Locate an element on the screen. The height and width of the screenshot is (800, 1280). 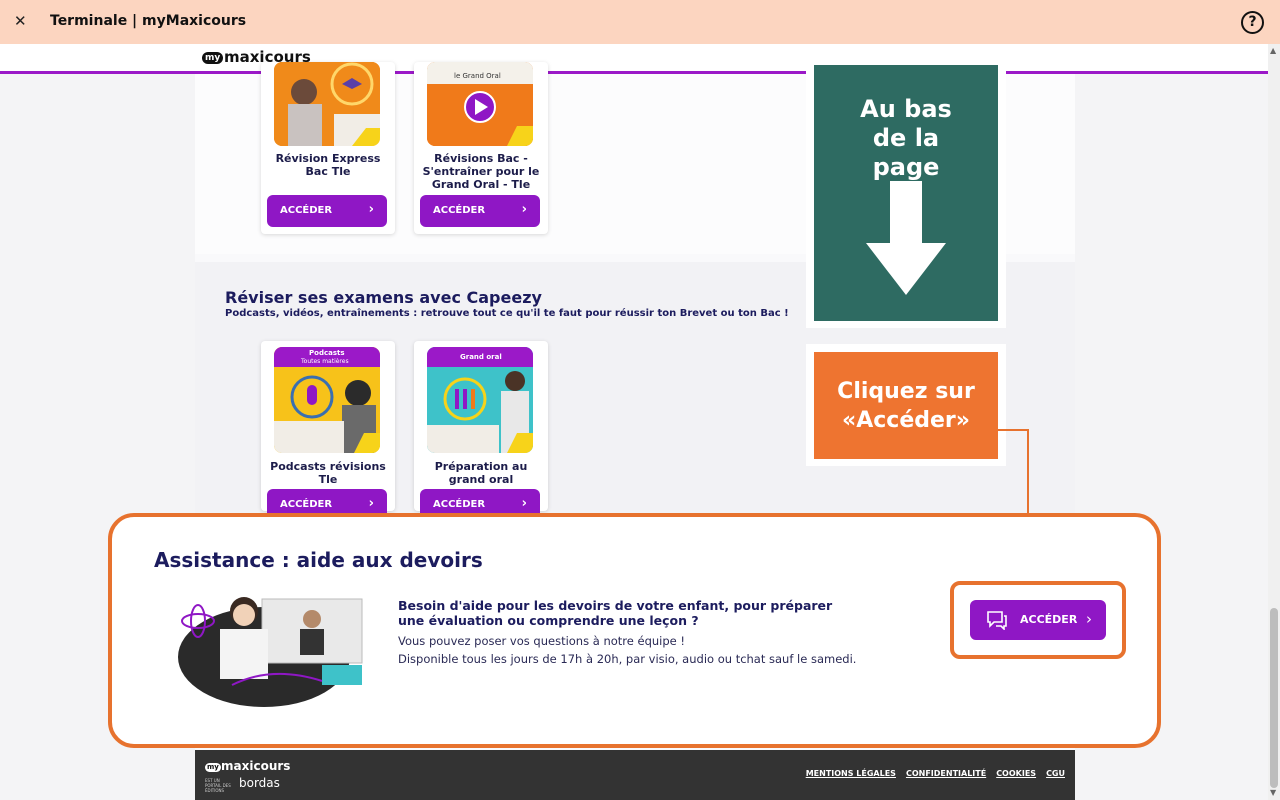
footer-logo: maxicours is located at coordinates (255, 766).